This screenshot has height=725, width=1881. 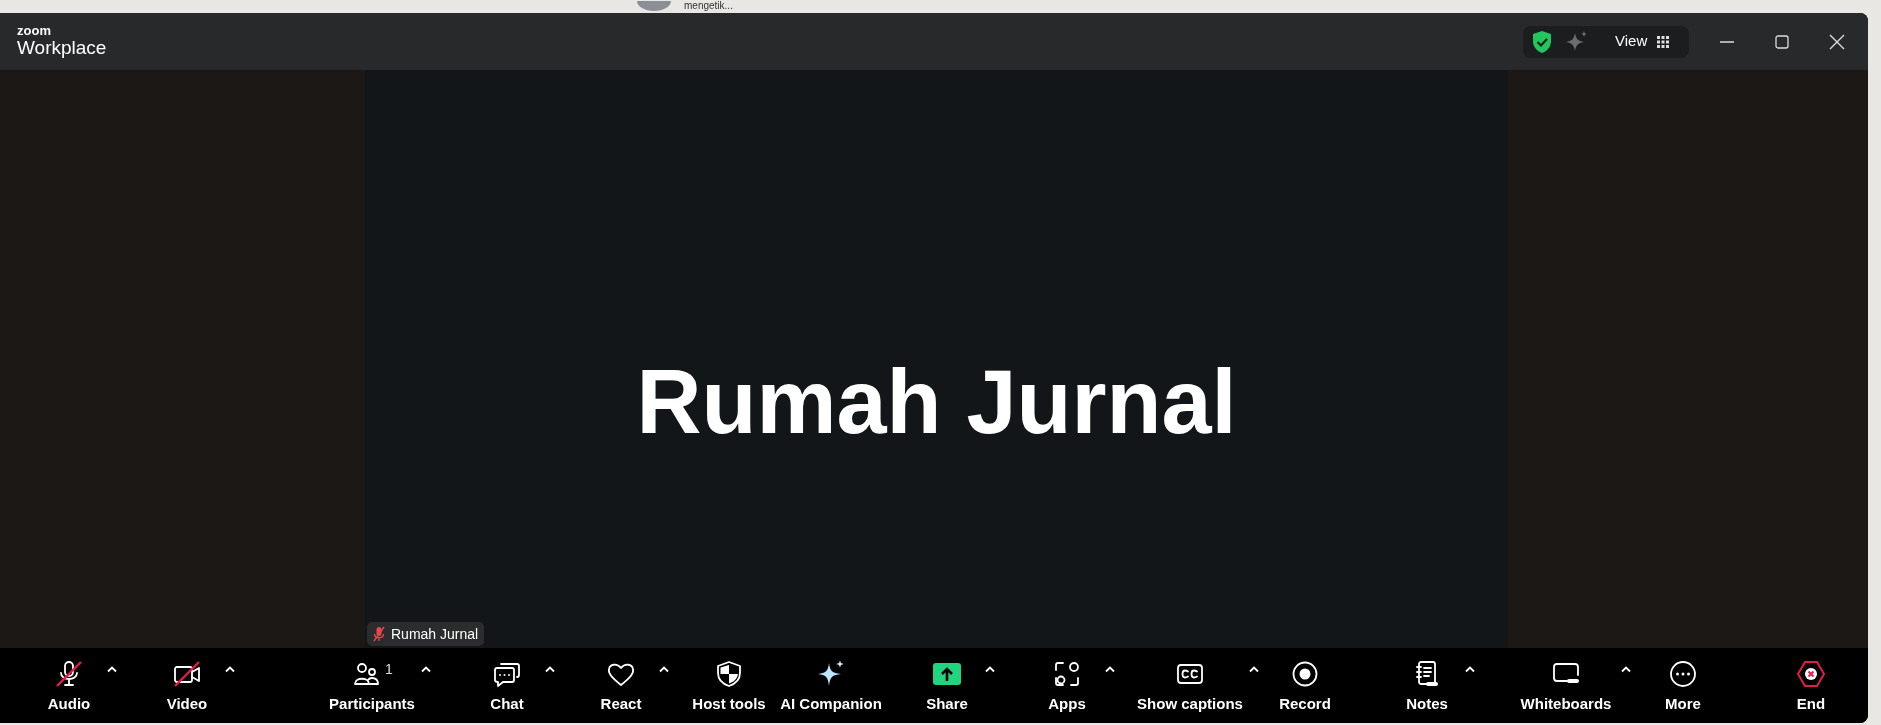 What do you see at coordinates (729, 673) in the screenshot?
I see `shield-icon` at bounding box center [729, 673].